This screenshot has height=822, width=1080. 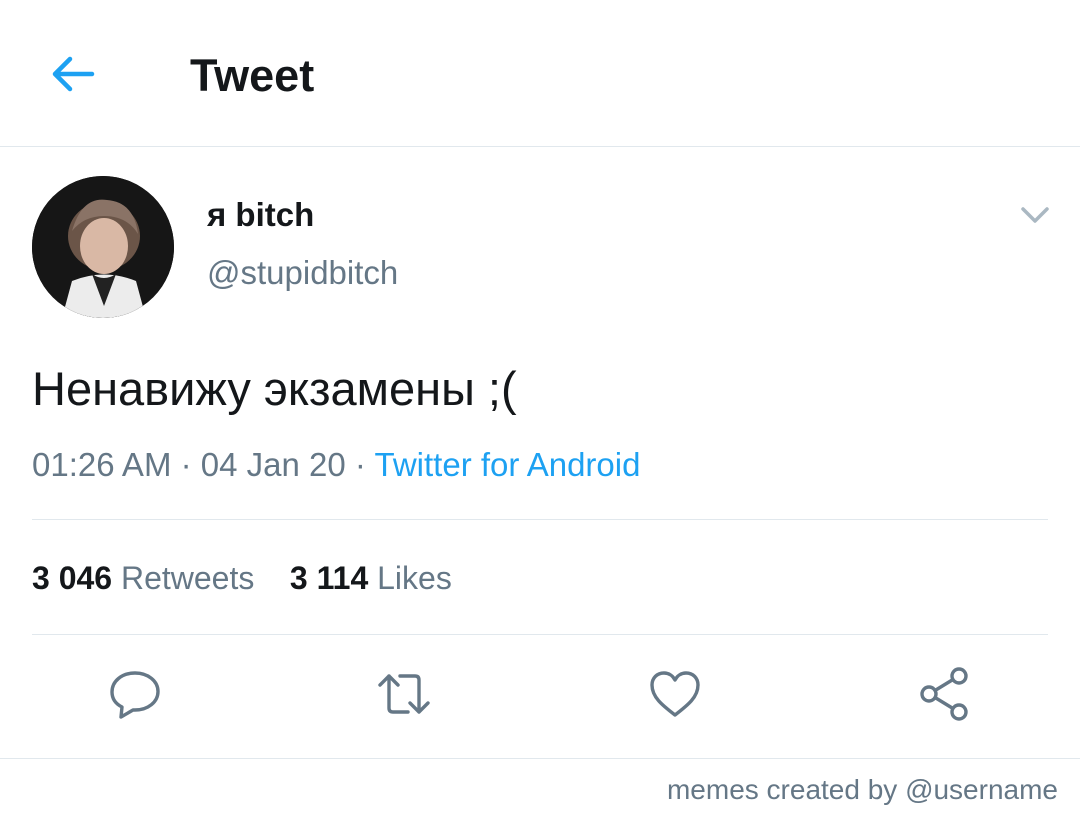 I want to click on retweet-button, so click(x=404, y=694).